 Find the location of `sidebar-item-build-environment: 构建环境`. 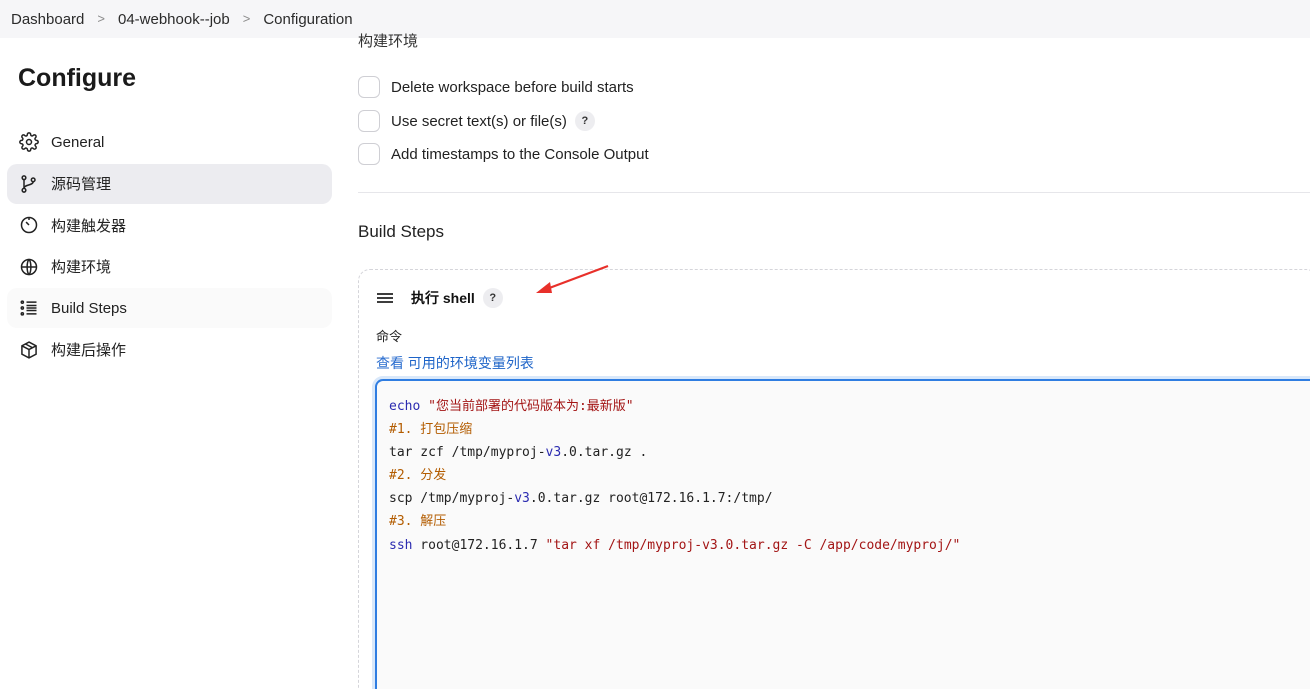

sidebar-item-build-environment: 构建环境 is located at coordinates (169, 267).